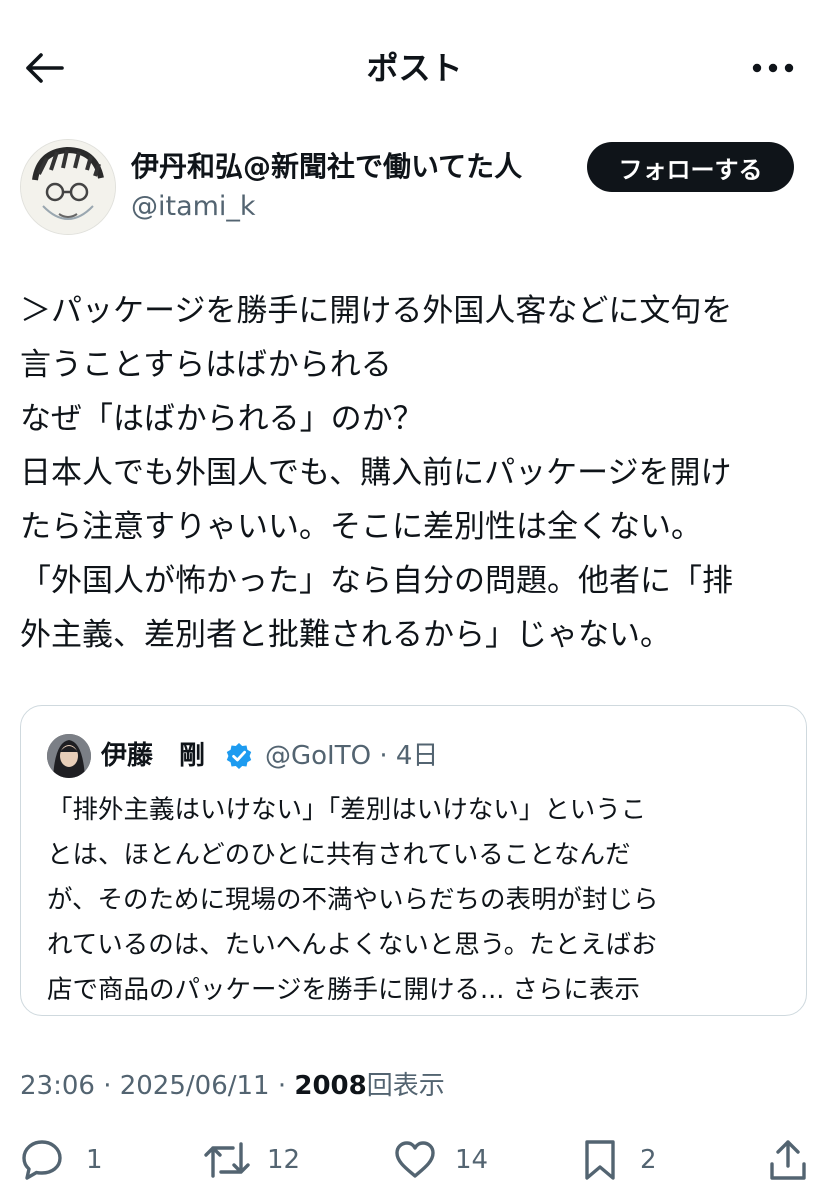 This screenshot has width=829, height=1200. I want to click on post-text-line: 言うことすらはばかられる, so click(206, 365).